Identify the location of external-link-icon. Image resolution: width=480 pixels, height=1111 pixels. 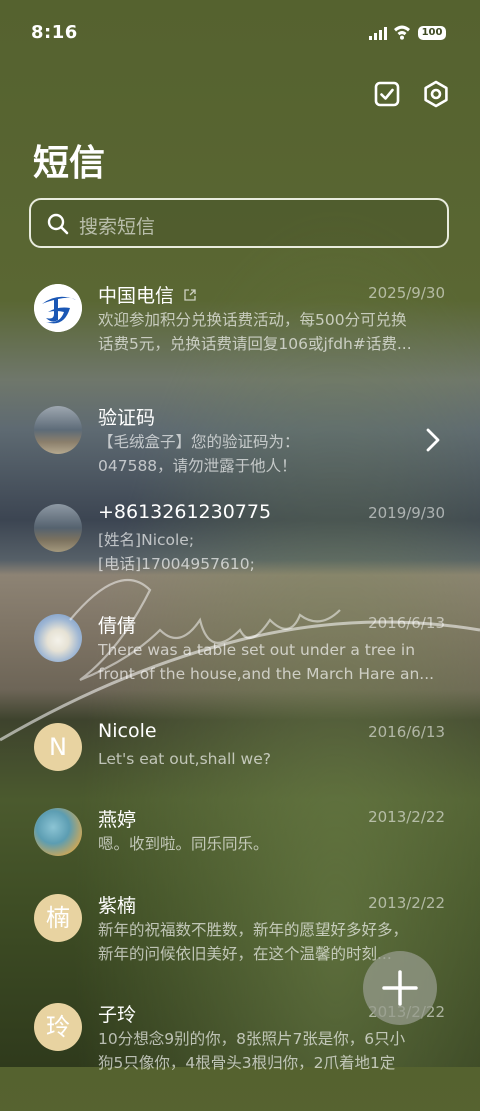
(190, 295).